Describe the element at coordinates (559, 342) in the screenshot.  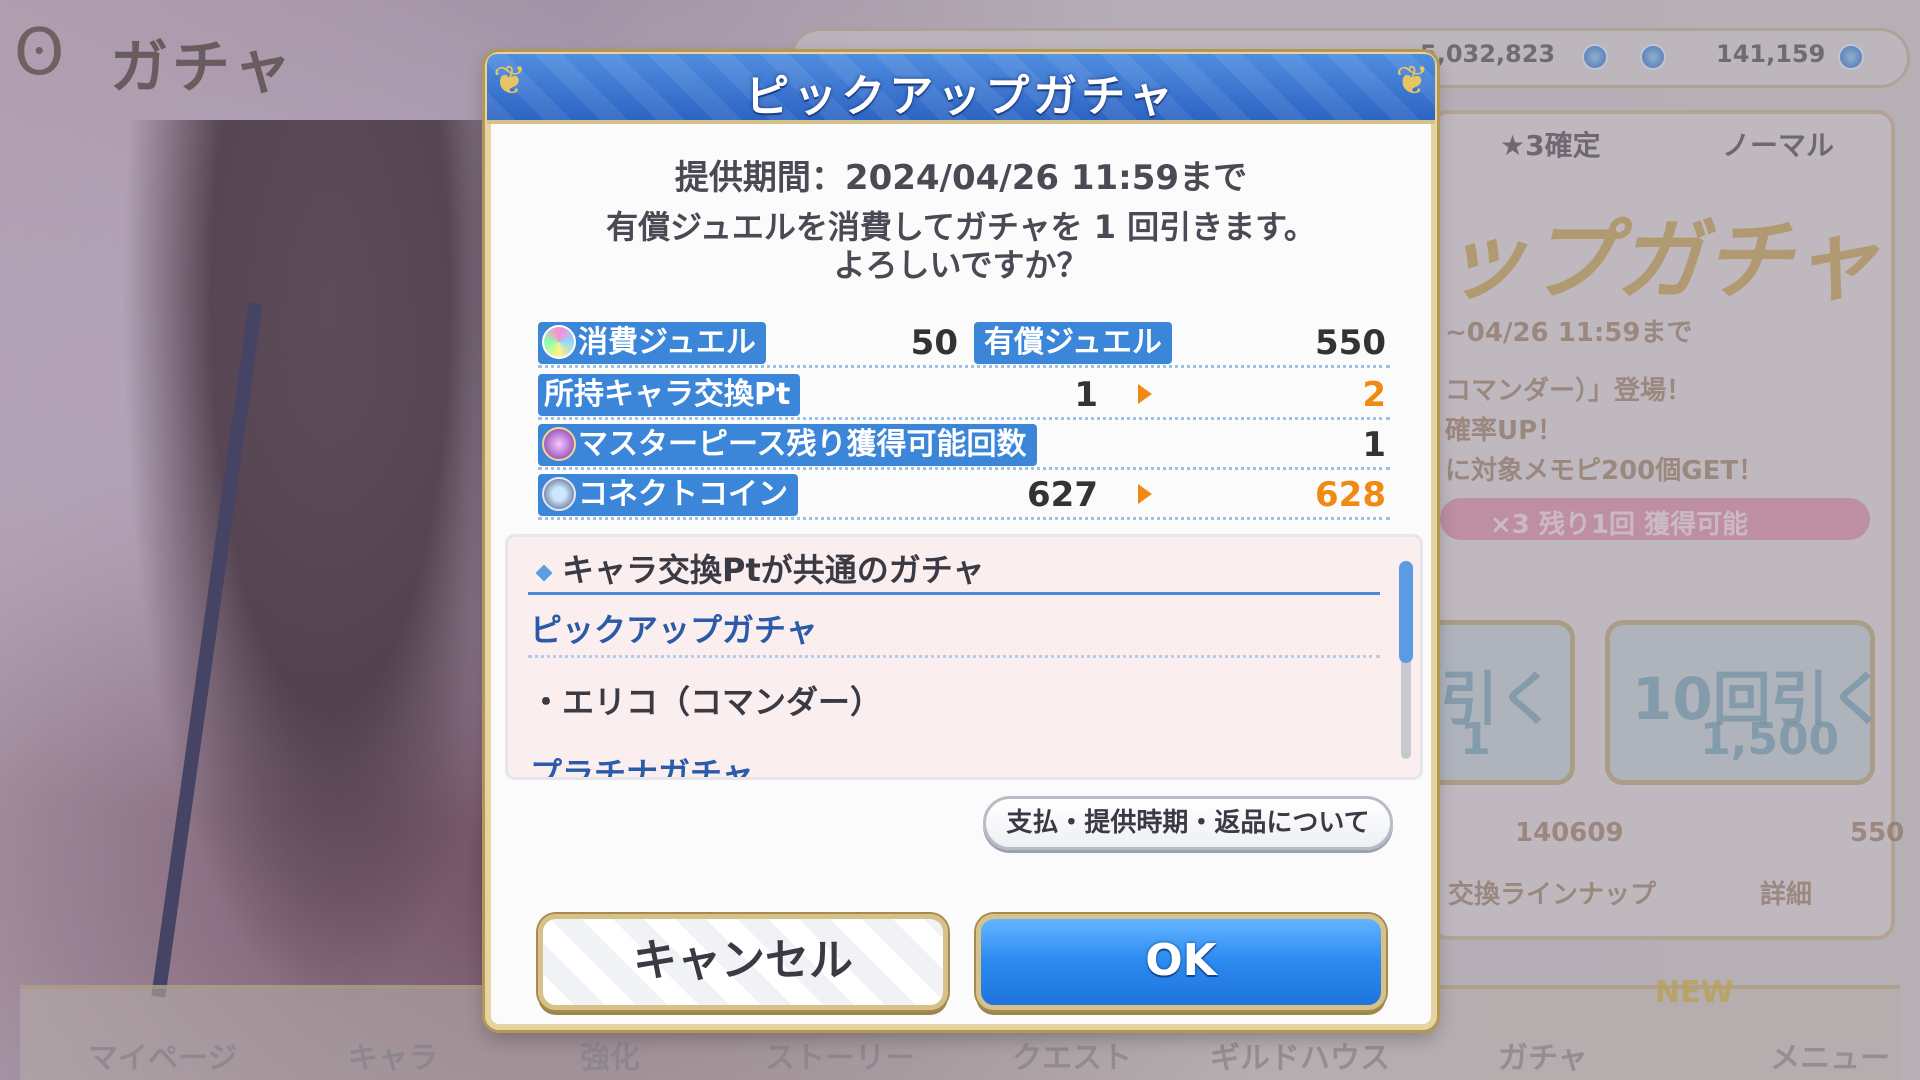
I see `jewel-icon` at that location.